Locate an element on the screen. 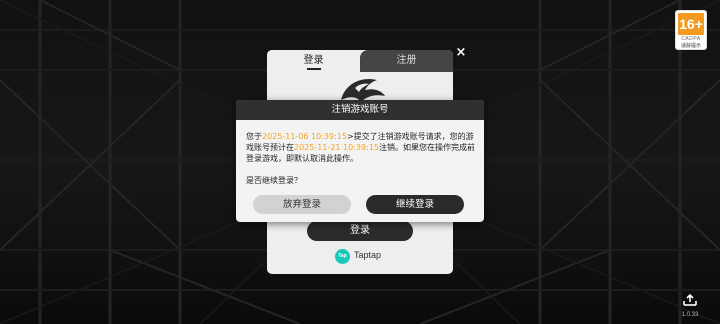  dialog-title: 注销游戏账号 is located at coordinates (360, 109).